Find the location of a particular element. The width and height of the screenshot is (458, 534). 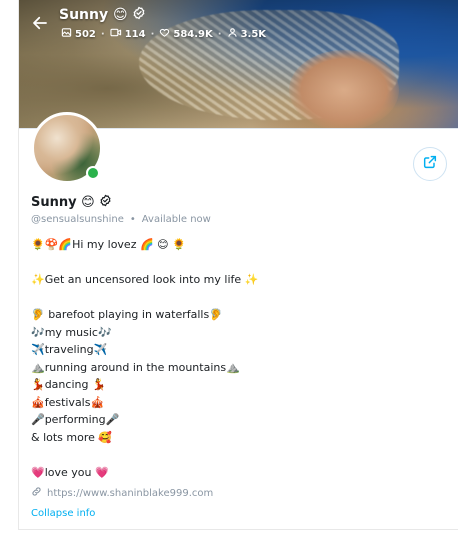

share-icon is located at coordinates (430, 164).